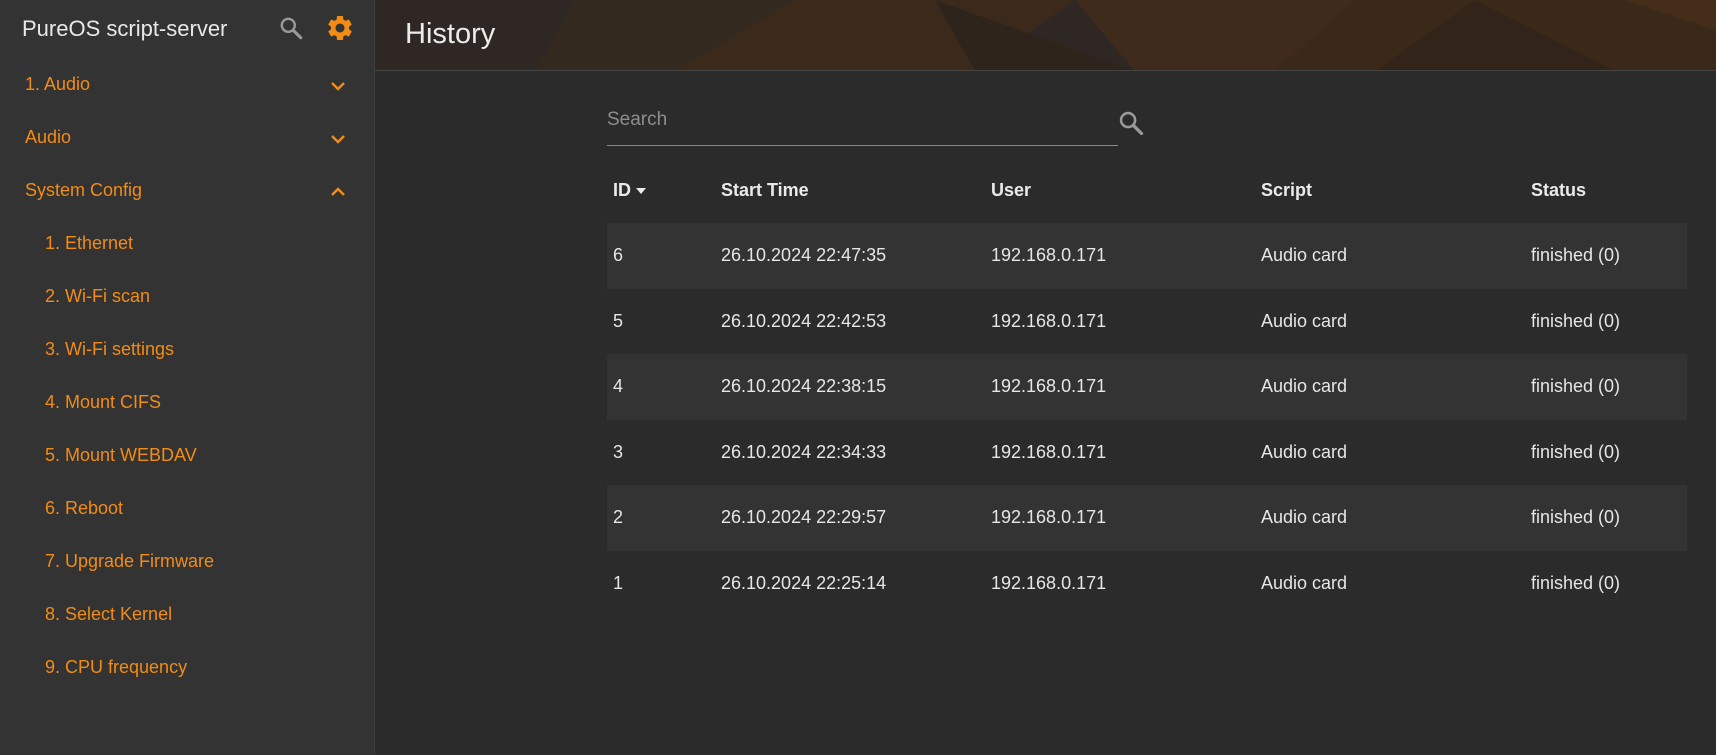 This screenshot has width=1716, height=755. Describe the element at coordinates (661, 452) in the screenshot. I see `cell-id: 3` at that location.